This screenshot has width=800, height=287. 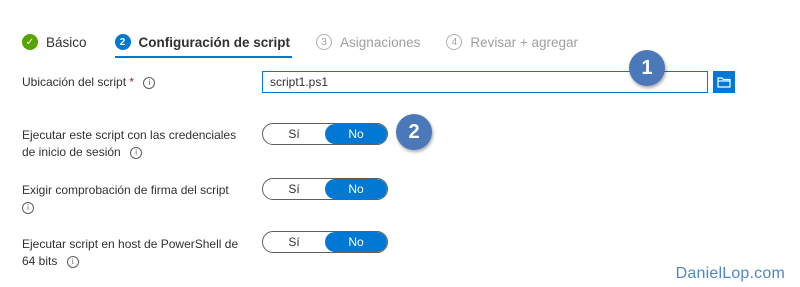 I want to click on callout-badge-2: 2, so click(x=414, y=132).